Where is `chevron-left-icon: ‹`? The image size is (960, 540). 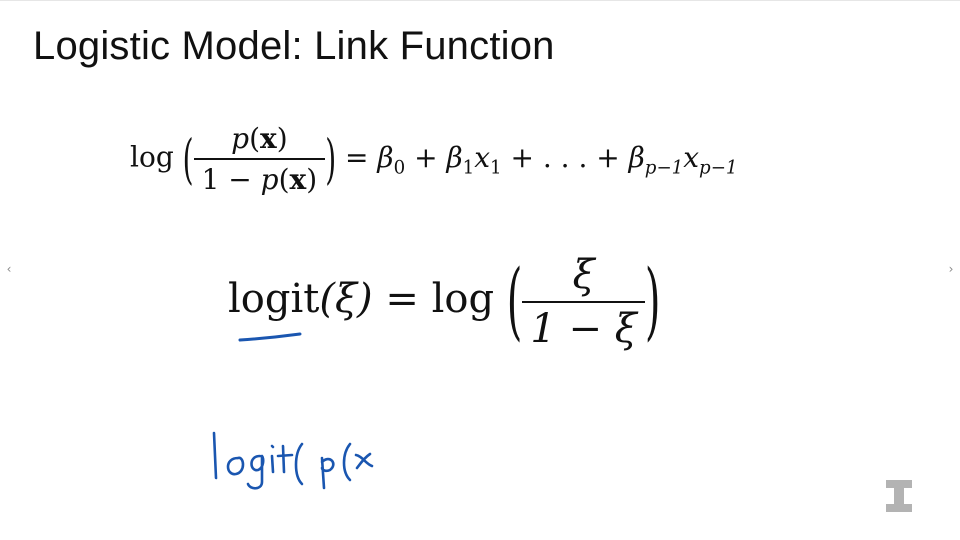
chevron-left-icon: ‹ is located at coordinates (9, 269).